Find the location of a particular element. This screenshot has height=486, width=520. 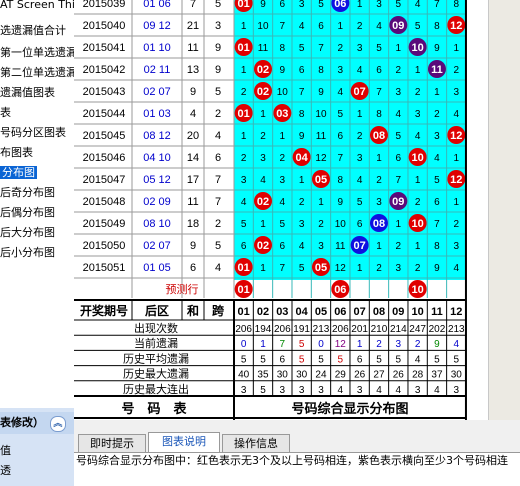

number-ball-label: 09 is located at coordinates (398, 26).